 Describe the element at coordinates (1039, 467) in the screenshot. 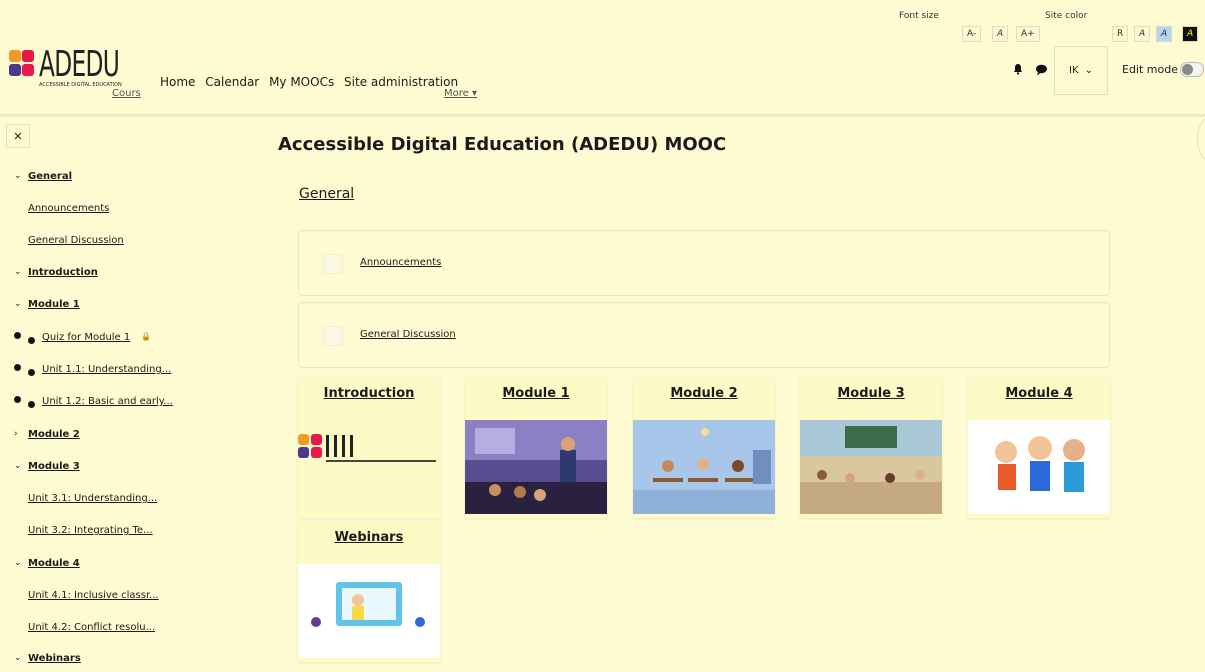

I see `module-4-illustration` at that location.